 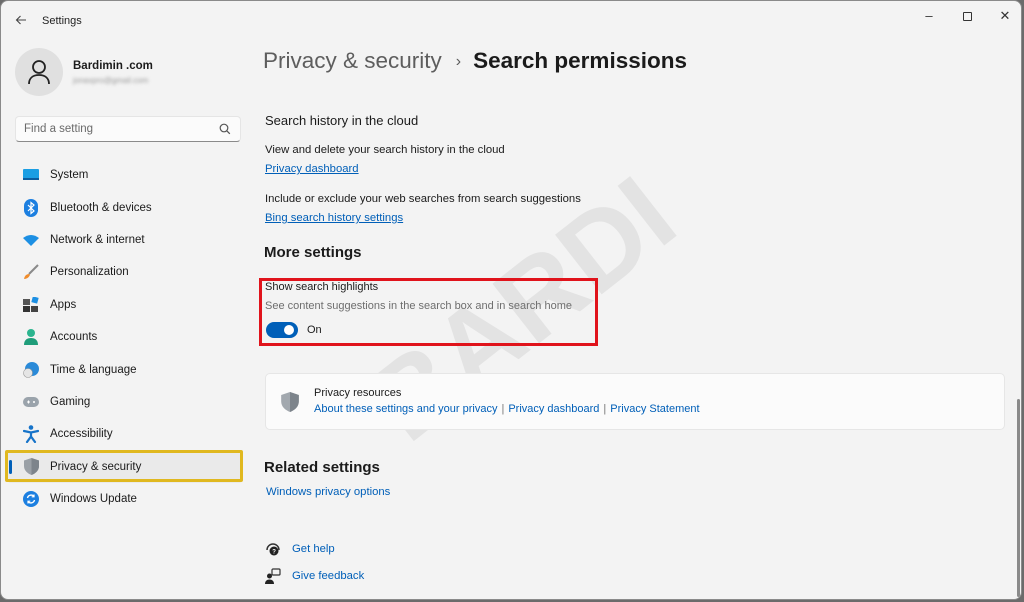 What do you see at coordinates (31, 370) in the screenshot?
I see `globe-clock-icon` at bounding box center [31, 370].